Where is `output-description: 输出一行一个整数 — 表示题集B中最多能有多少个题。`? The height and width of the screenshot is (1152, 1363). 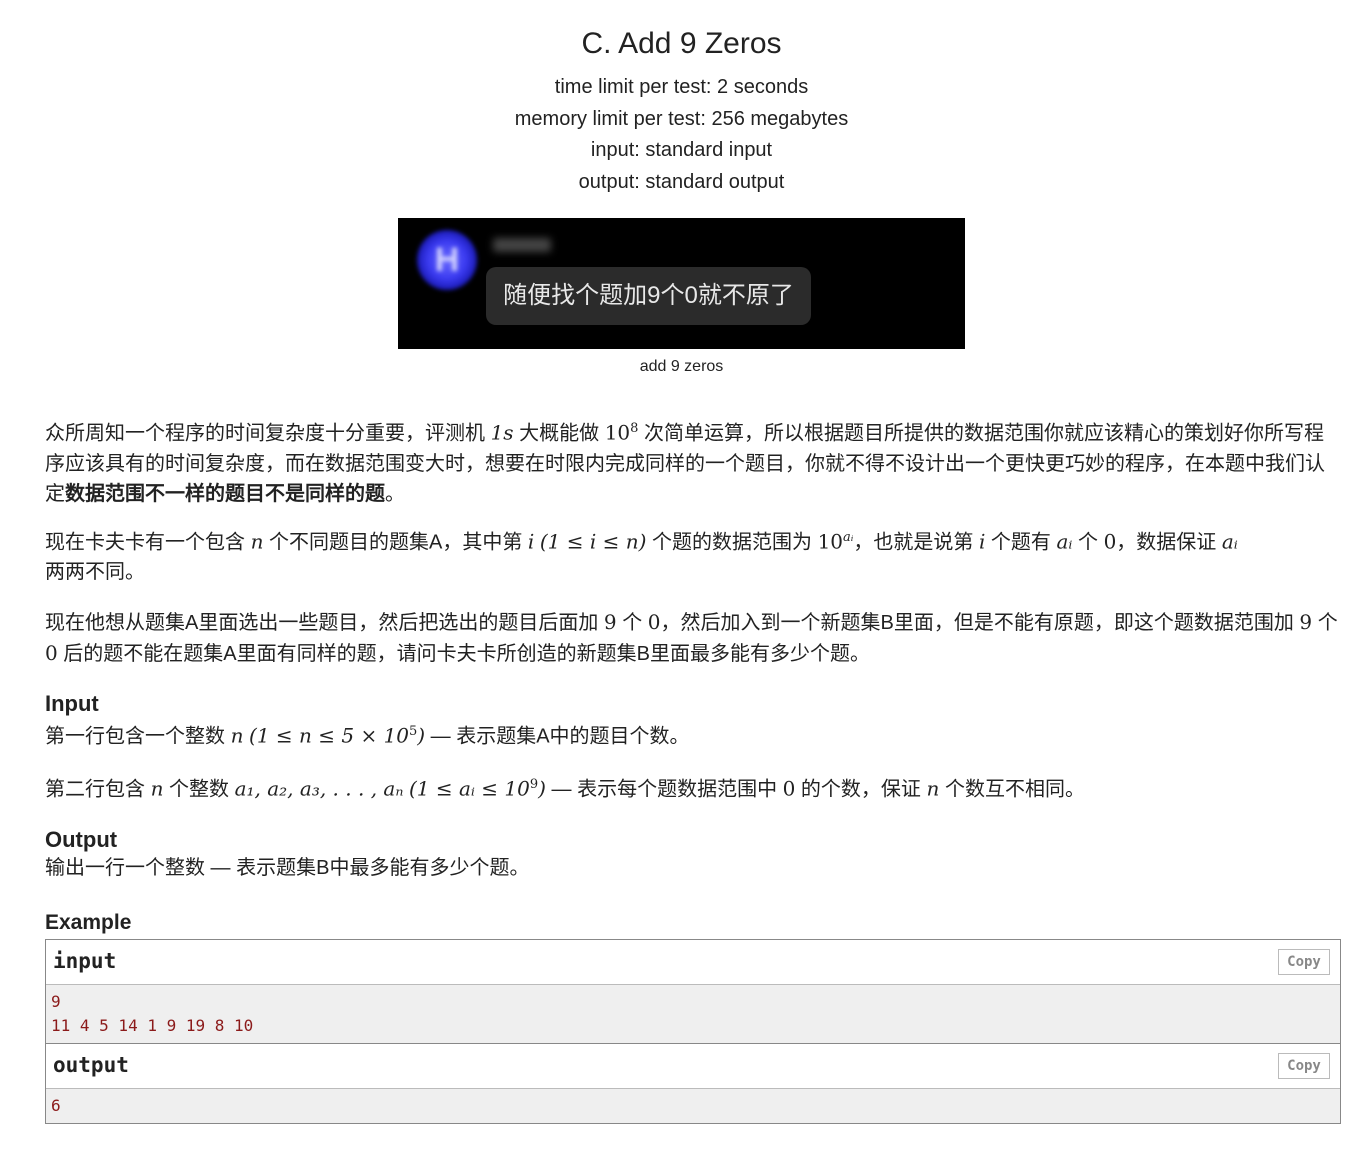
output-description: 输出一行一个整数 — 表示题集B中最多能有多少个题。 is located at coordinates (287, 867).